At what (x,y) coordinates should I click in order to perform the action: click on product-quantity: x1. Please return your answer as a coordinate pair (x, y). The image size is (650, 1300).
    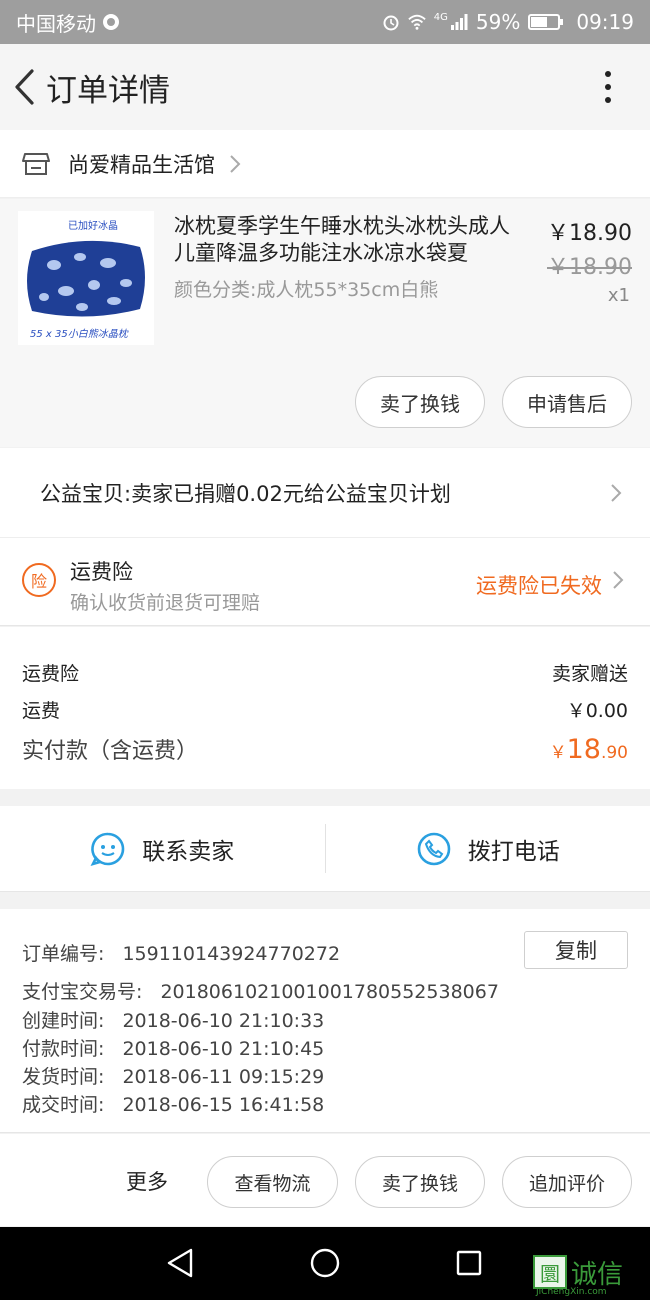
    Looking at the image, I should click on (618, 295).